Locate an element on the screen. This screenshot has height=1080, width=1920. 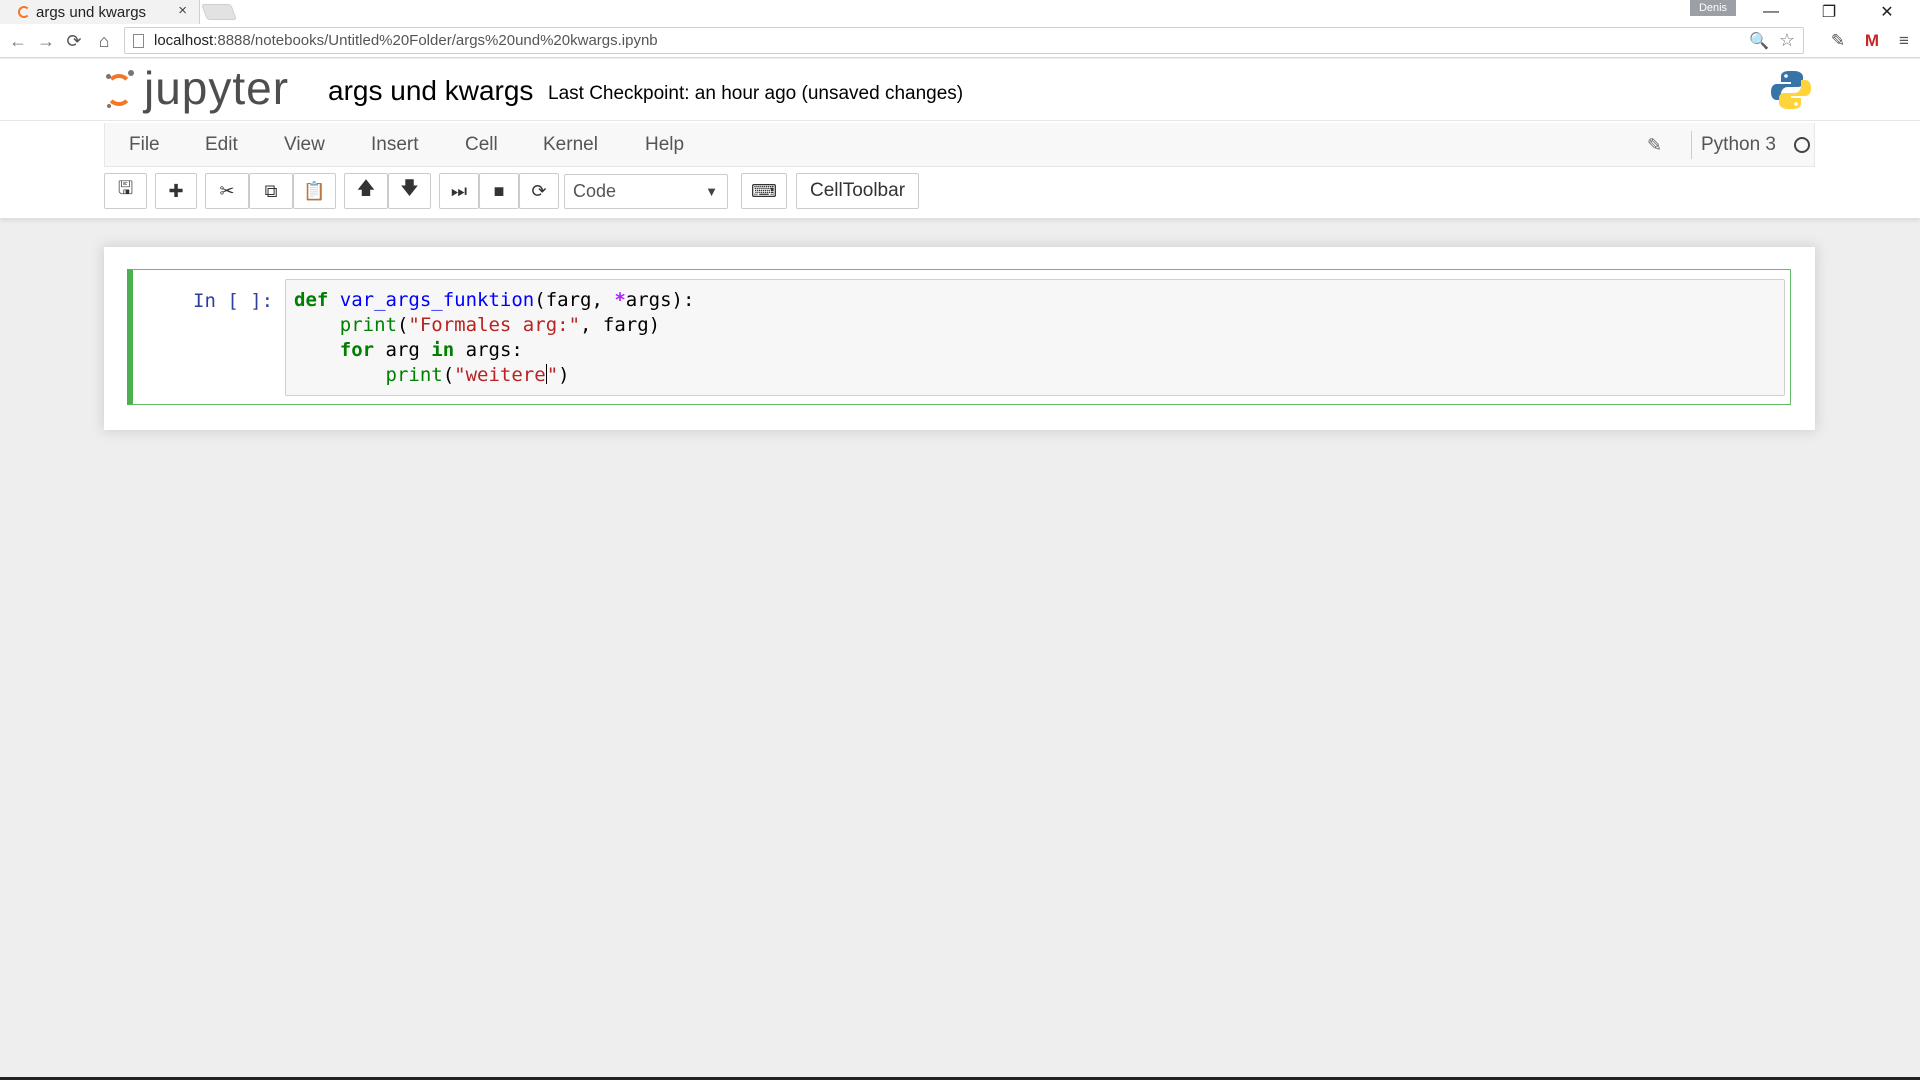
forward-icon: → is located at coordinates (46, 41).